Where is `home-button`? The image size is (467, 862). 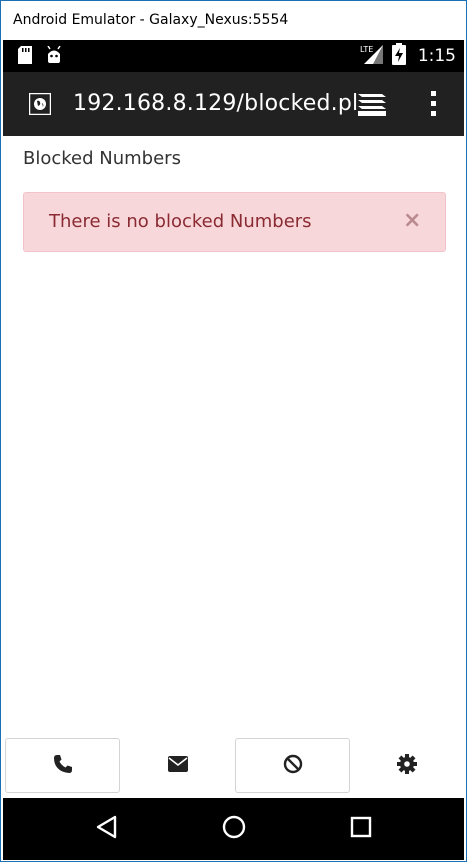 home-button is located at coordinates (234, 829).